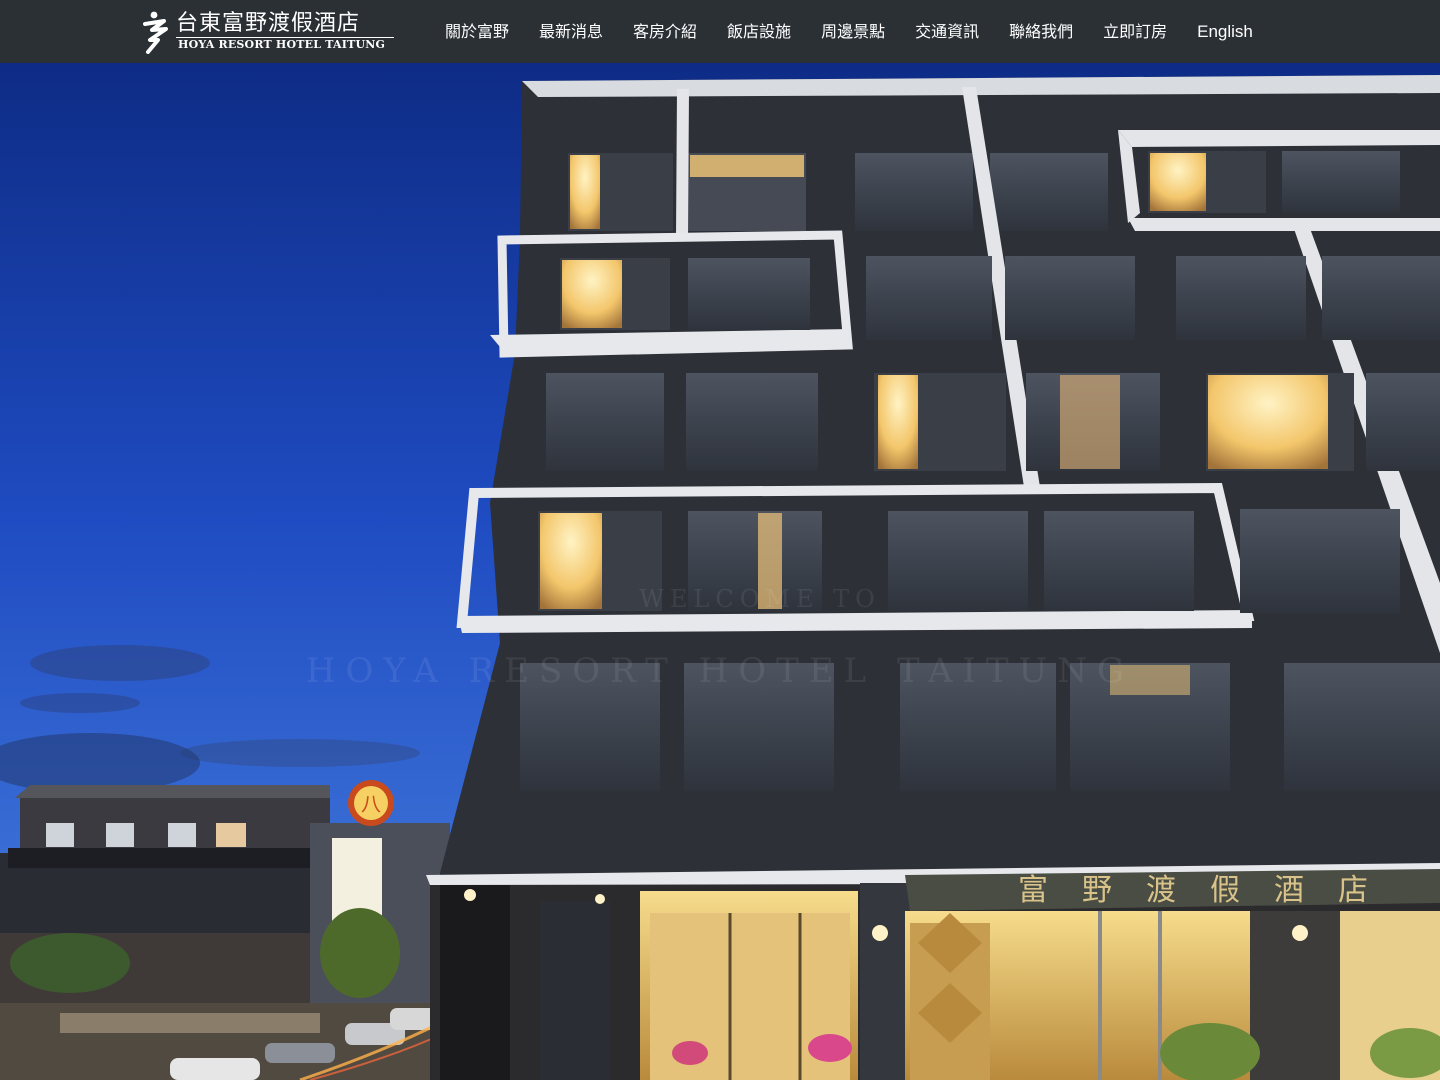 Image resolution: width=1440 pixels, height=1080 pixels. I want to click on hero-watermark-hotel-name: HOYA RESORT HOTEL TAITUNG, so click(720, 671).